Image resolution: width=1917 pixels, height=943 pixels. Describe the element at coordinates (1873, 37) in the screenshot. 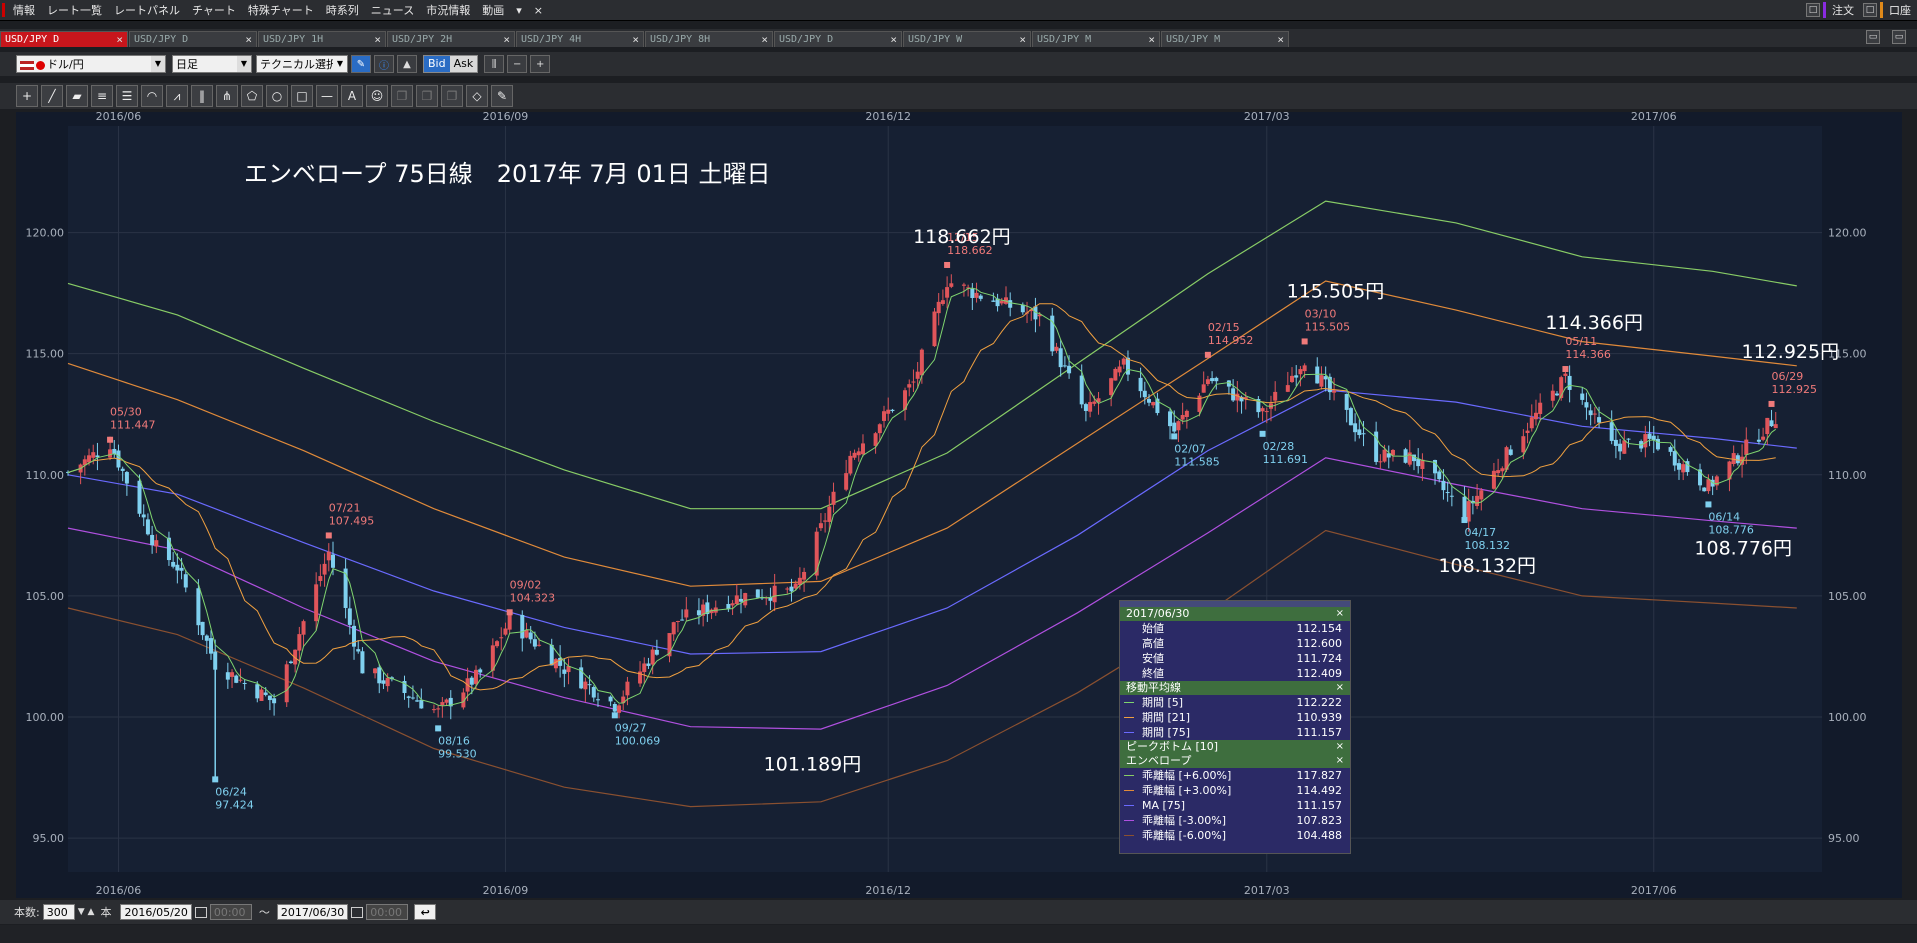

I see `restore-icon: ▭` at that location.